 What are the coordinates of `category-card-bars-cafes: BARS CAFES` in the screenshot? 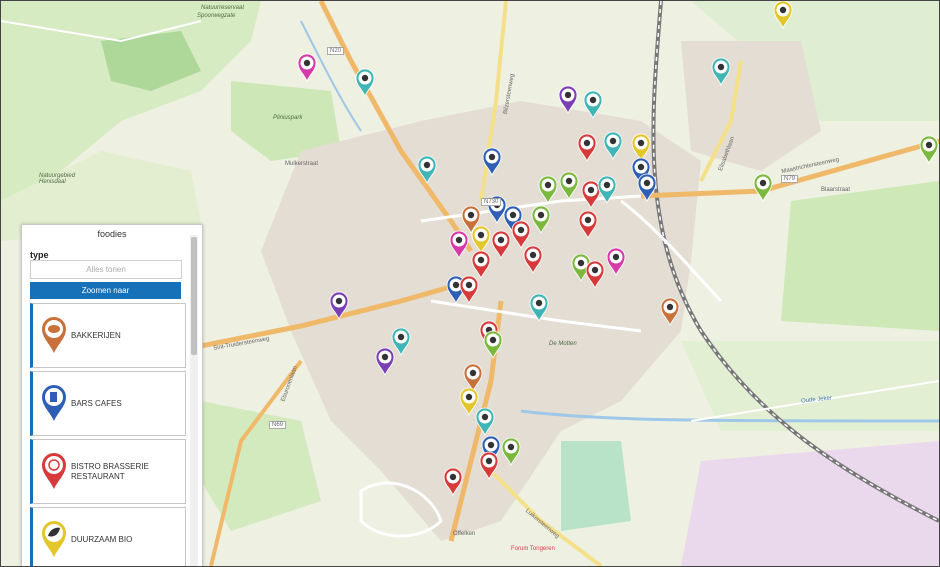 It's located at (108, 403).